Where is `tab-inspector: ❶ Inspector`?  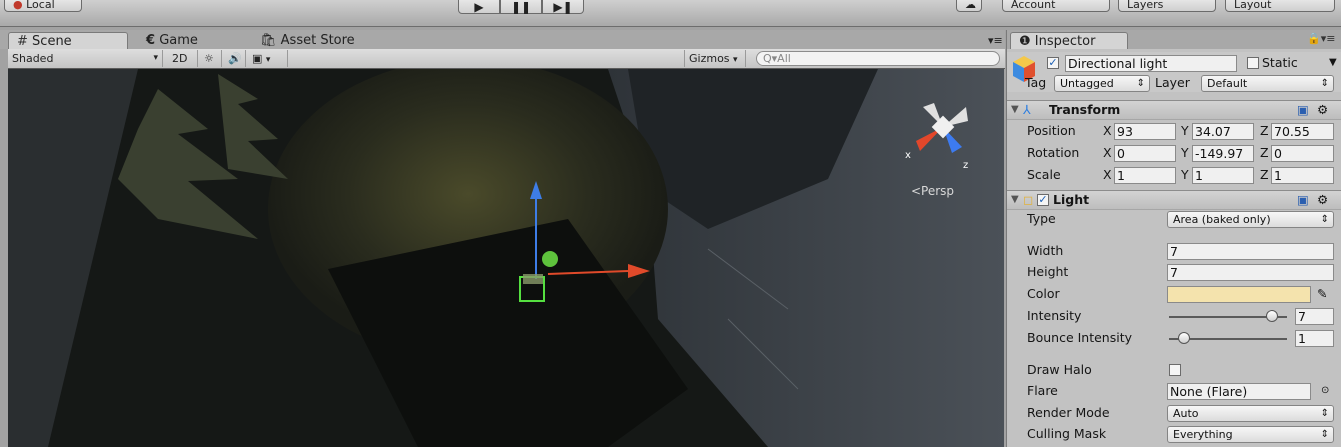 tab-inspector: ❶ Inspector is located at coordinates (1069, 40).